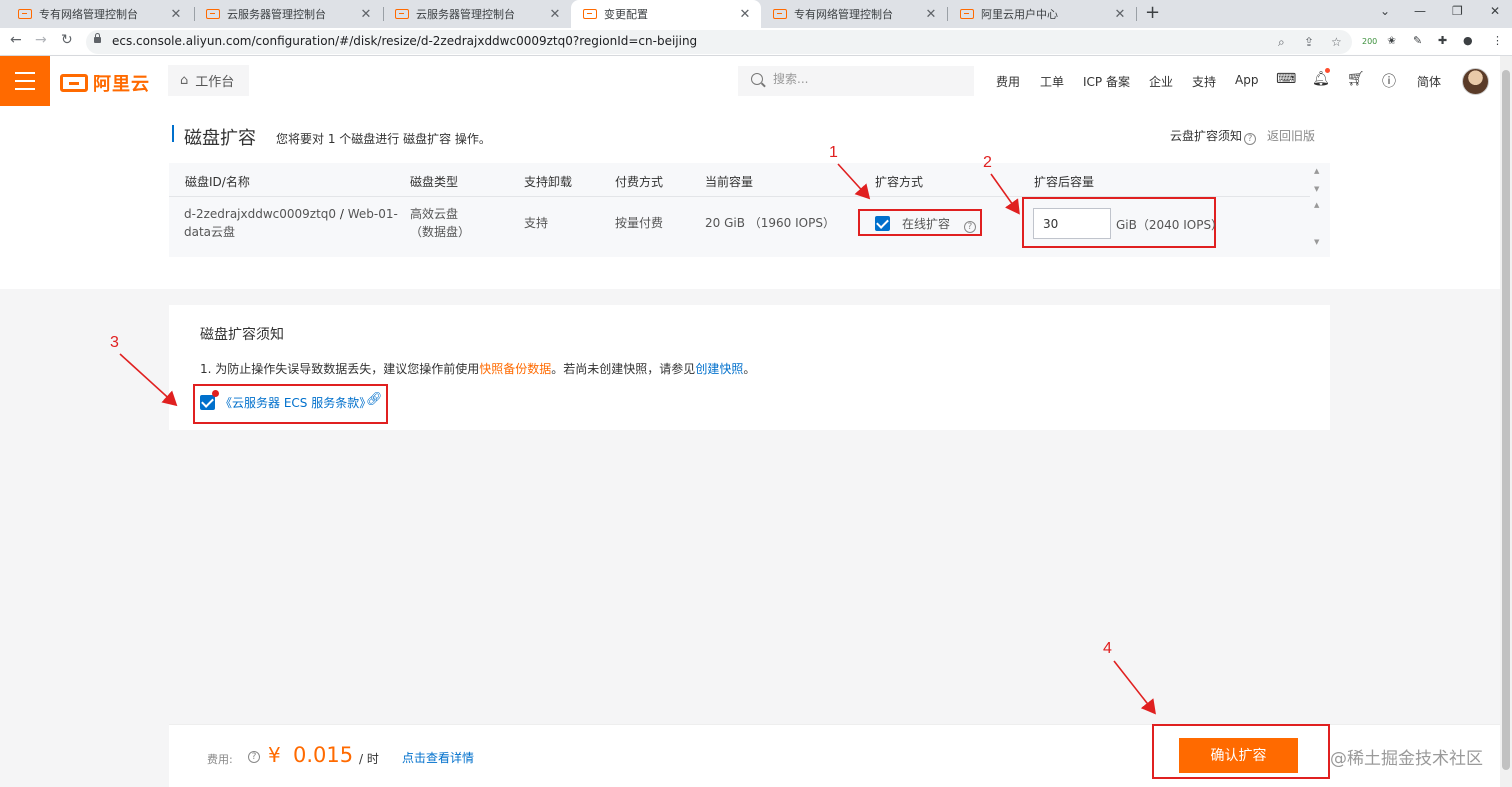  Describe the element at coordinates (1106, 81) in the screenshot. I see `nav-icp: ICP 备案` at that location.